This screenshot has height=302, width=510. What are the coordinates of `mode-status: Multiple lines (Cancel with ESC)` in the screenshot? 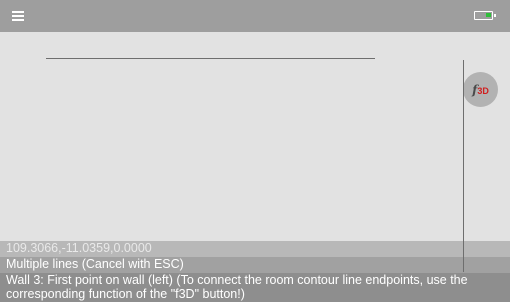 It's located at (255, 265).